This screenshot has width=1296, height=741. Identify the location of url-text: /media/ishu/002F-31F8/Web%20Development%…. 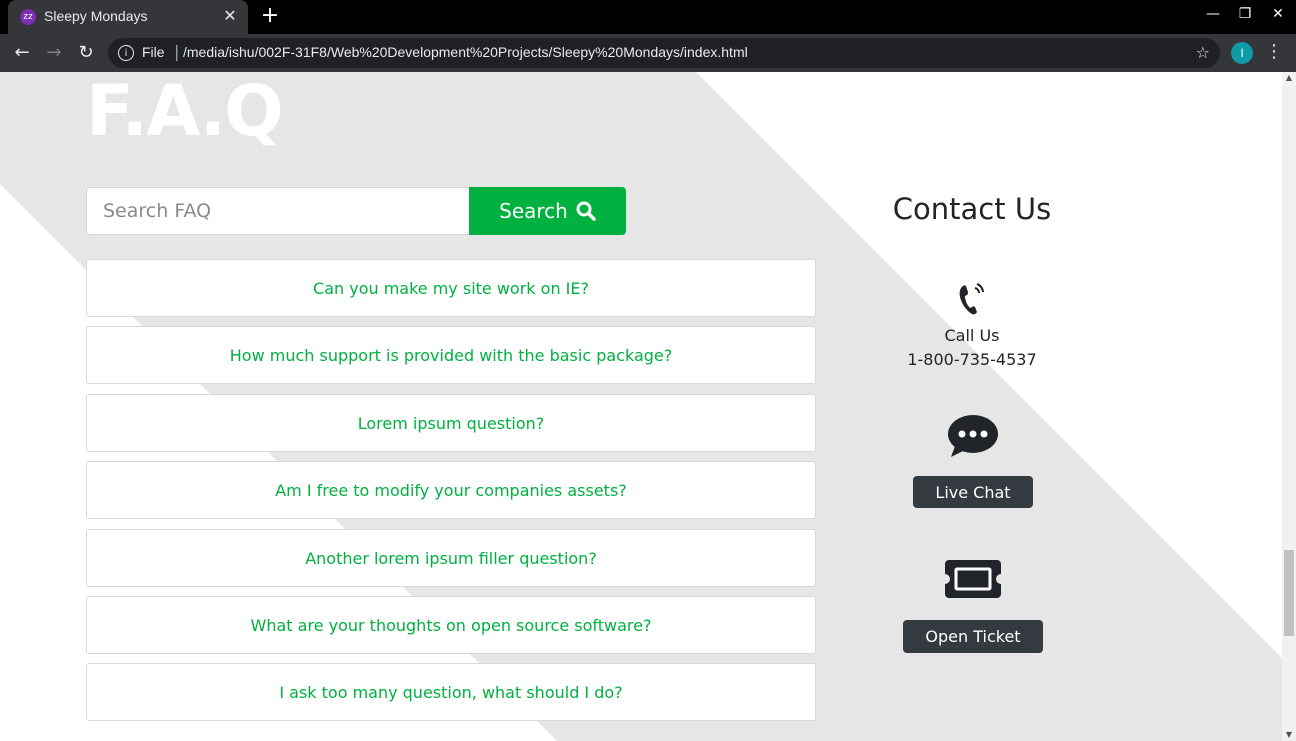
(465, 52).